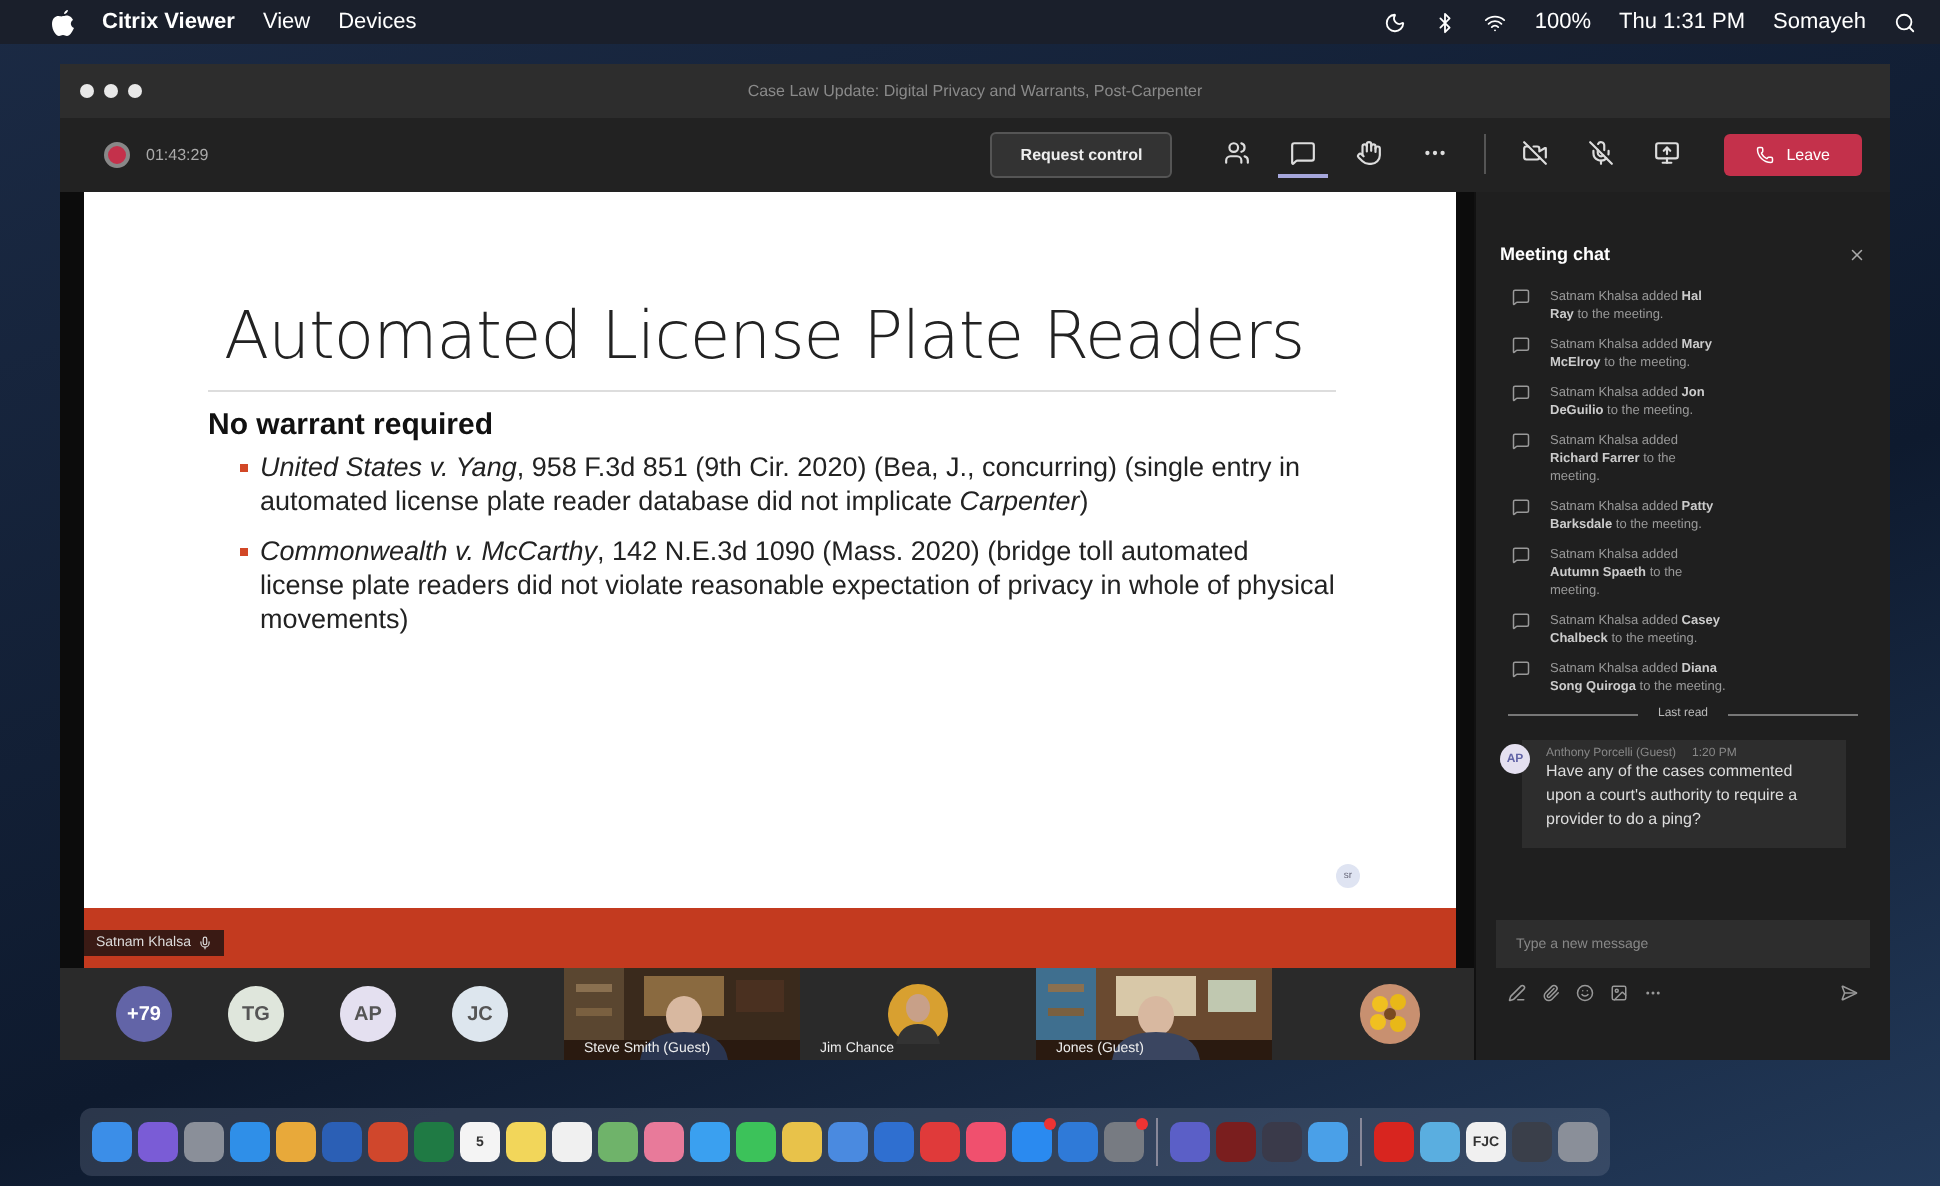 Image resolution: width=1940 pixels, height=1186 pixels. I want to click on apple-icon, so click(63, 22).